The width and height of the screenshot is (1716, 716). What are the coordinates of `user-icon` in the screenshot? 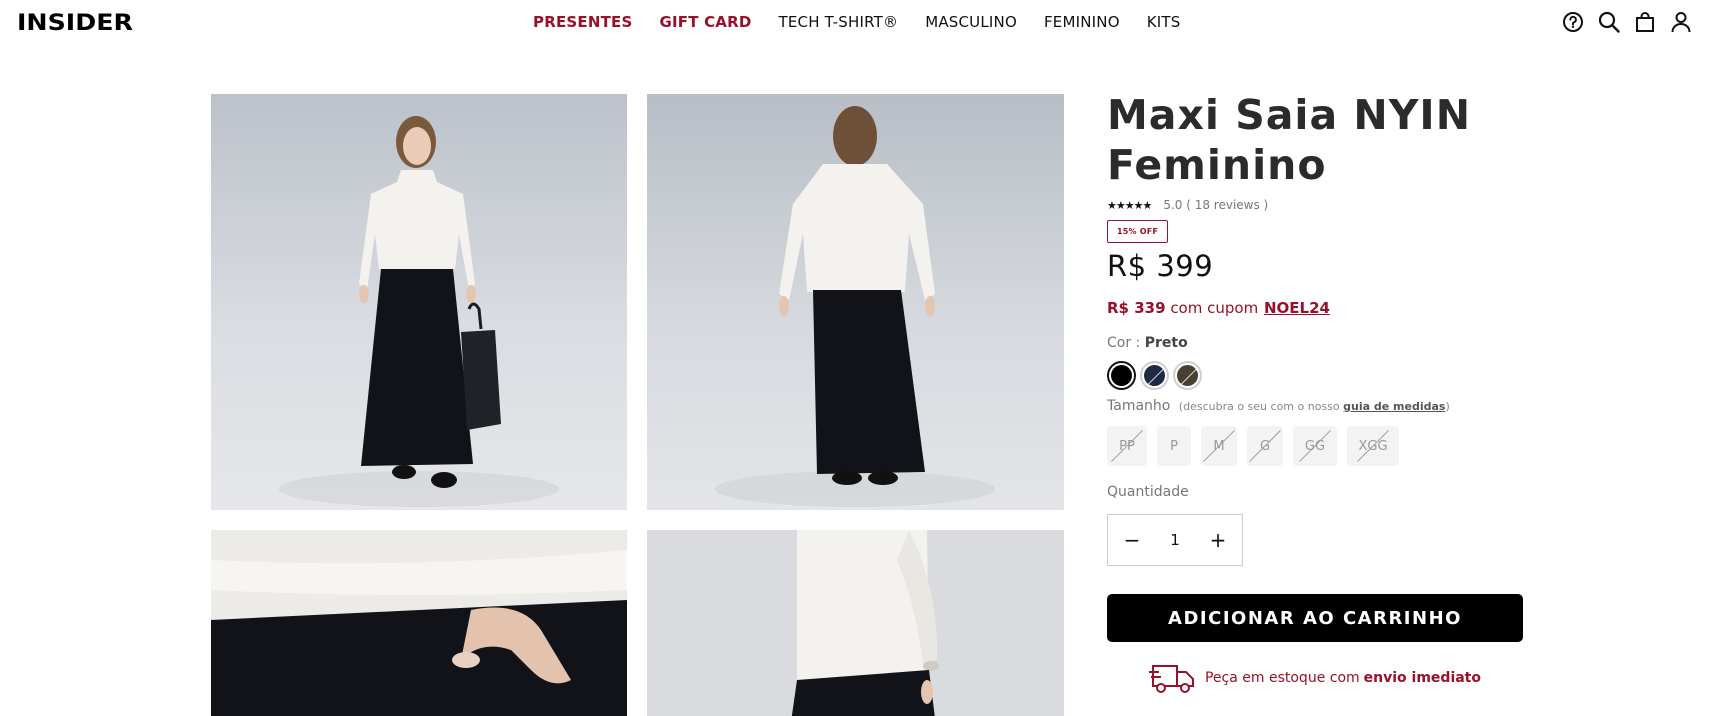 It's located at (1681, 22).